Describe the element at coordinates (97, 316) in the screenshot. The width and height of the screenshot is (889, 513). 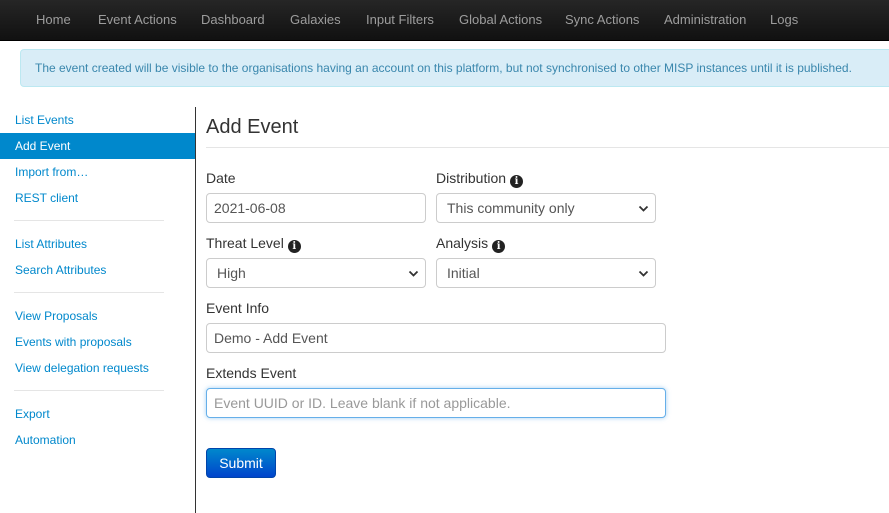
I see `sidebar-item-view-proposals: View Proposals` at that location.